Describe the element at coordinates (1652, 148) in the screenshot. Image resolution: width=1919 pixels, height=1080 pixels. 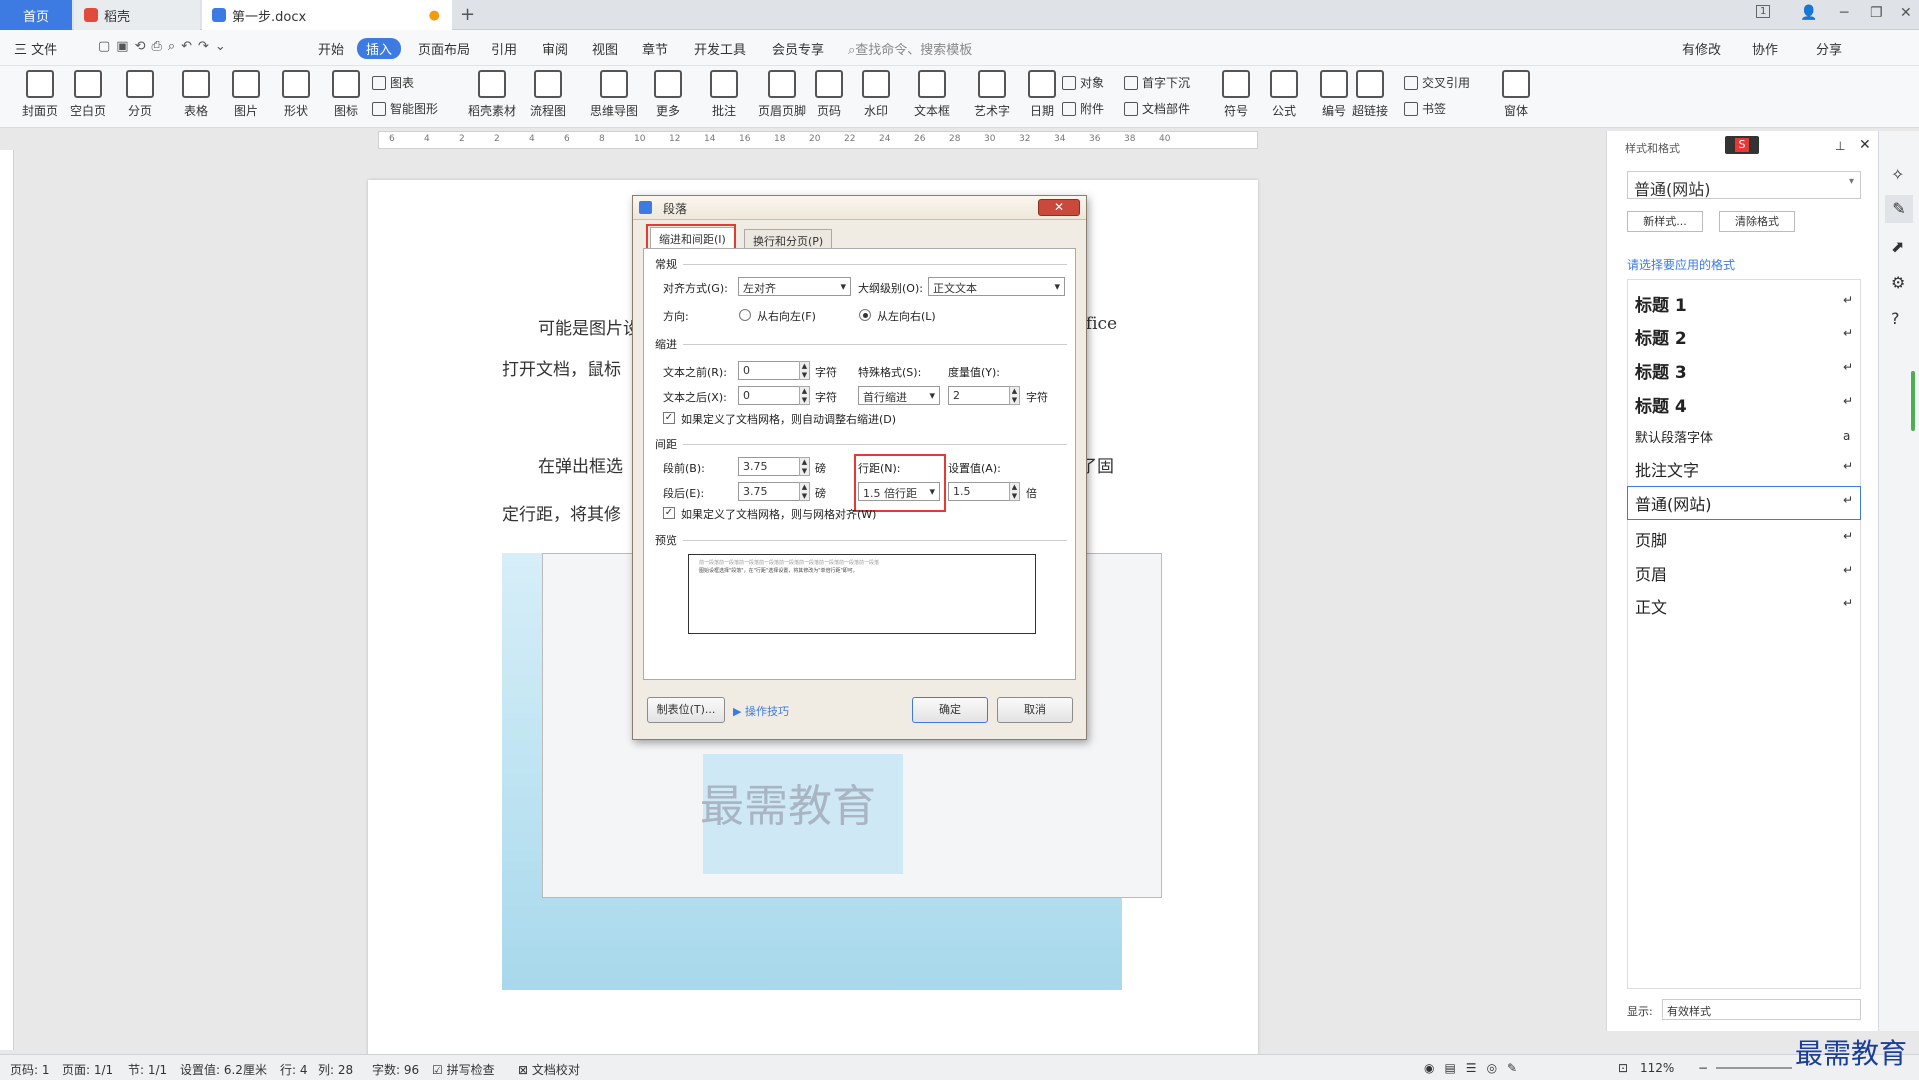
I see `panel-header: 样式和格式` at that location.